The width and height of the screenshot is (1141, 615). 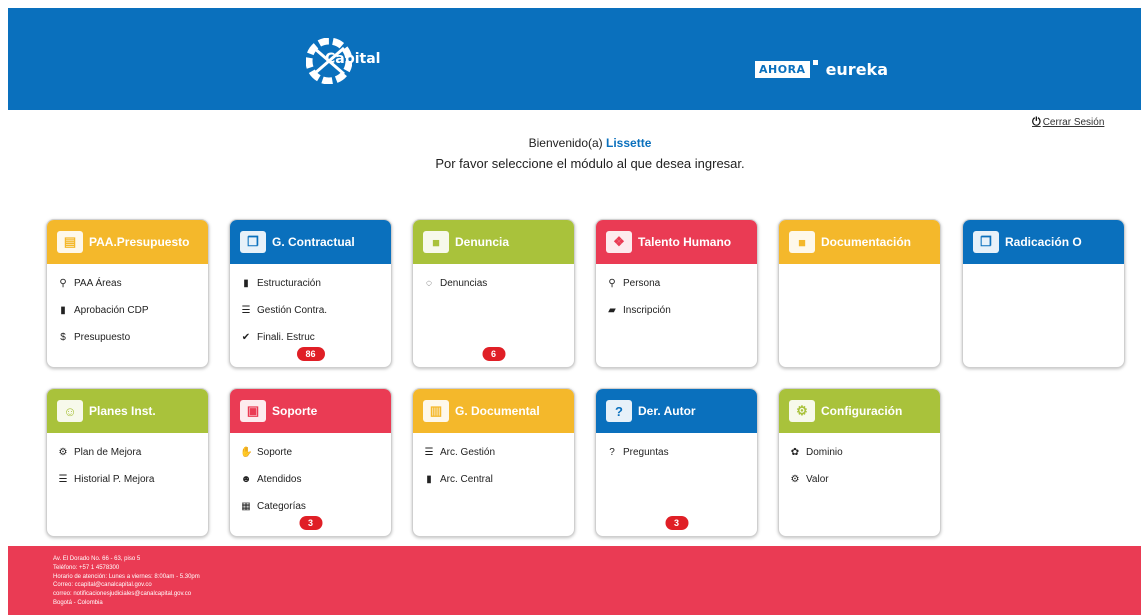 I want to click on people-icon: ☺, so click(x=70, y=411).